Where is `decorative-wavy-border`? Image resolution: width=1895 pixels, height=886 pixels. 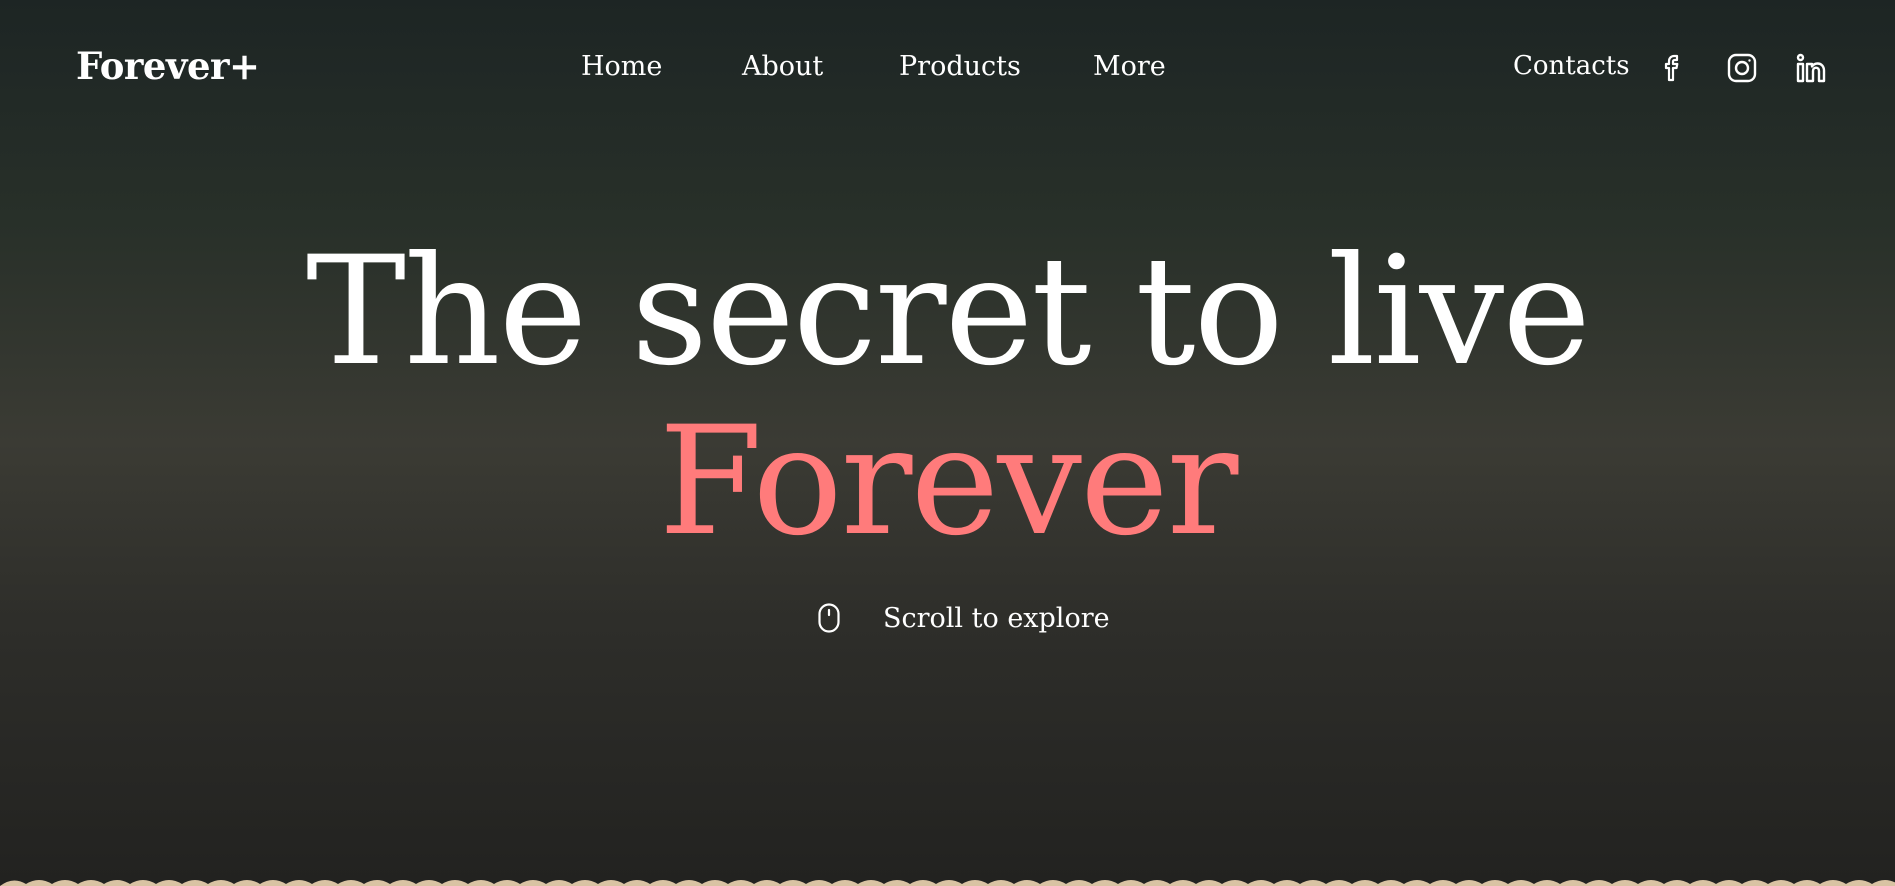
decorative-wavy-border is located at coordinates (947, 880).